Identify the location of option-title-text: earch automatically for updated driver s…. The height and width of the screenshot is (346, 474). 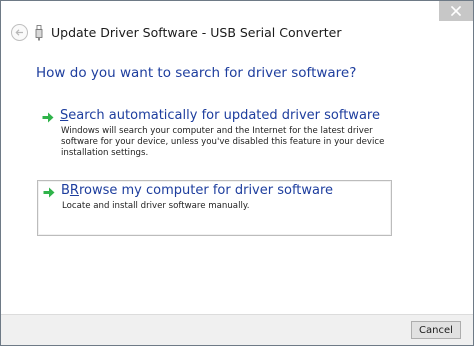
(224, 115).